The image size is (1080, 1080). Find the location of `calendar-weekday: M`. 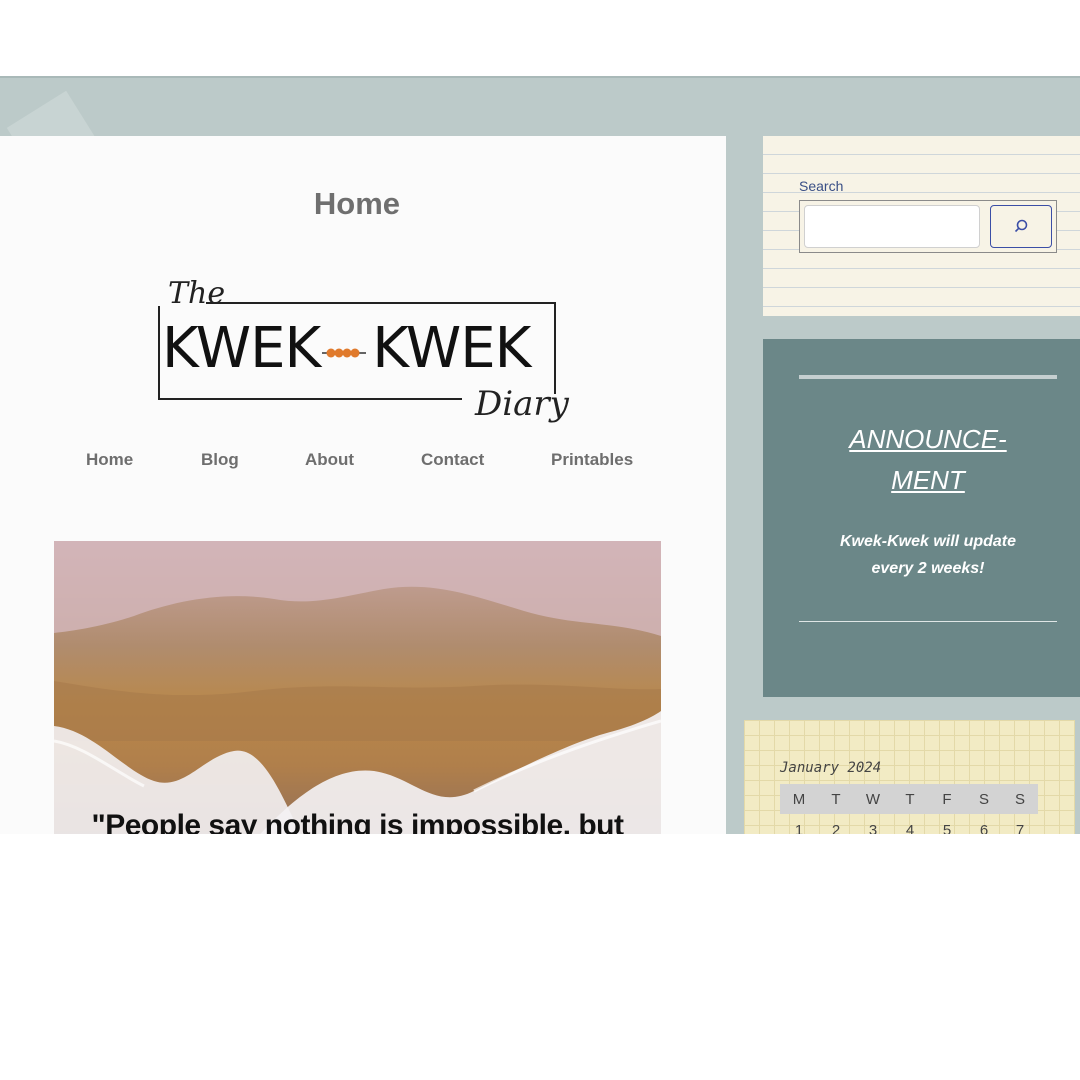

calendar-weekday: M is located at coordinates (799, 799).